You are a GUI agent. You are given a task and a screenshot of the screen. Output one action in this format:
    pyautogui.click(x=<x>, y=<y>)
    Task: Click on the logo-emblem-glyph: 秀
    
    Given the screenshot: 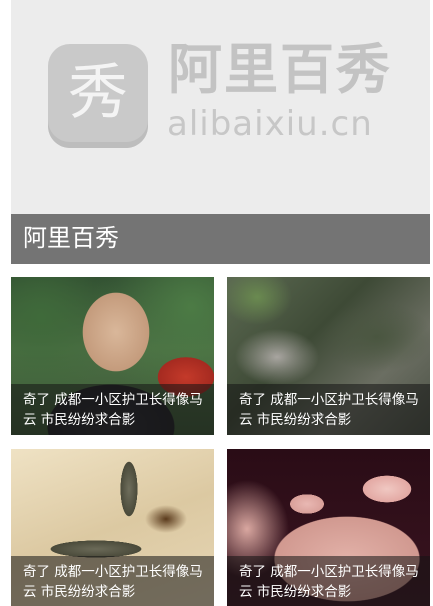 What is the action you would take?
    pyautogui.click(x=98, y=93)
    